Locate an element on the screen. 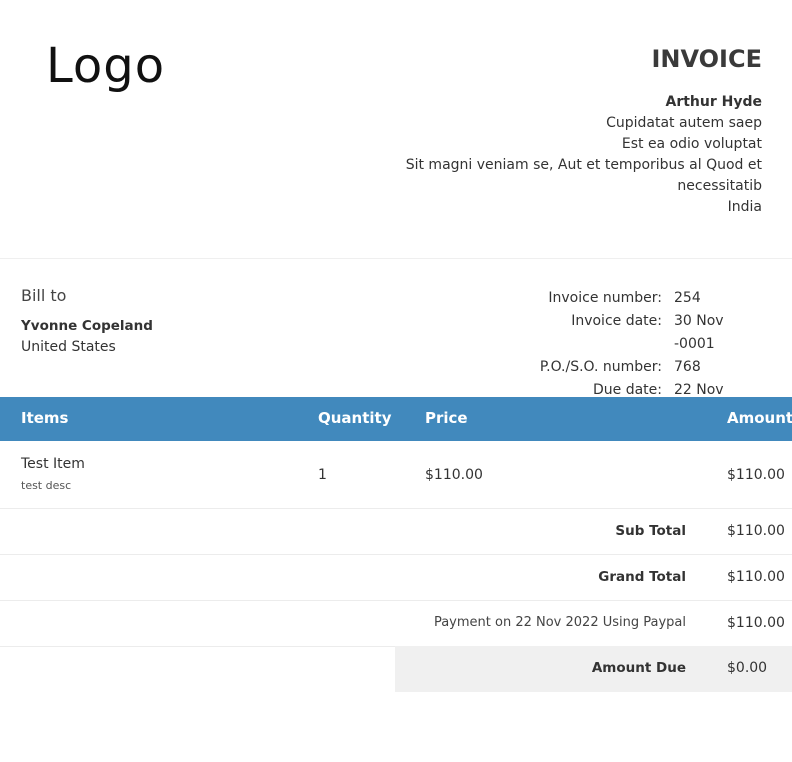  bill-to-label: Bill to is located at coordinates (44, 295).